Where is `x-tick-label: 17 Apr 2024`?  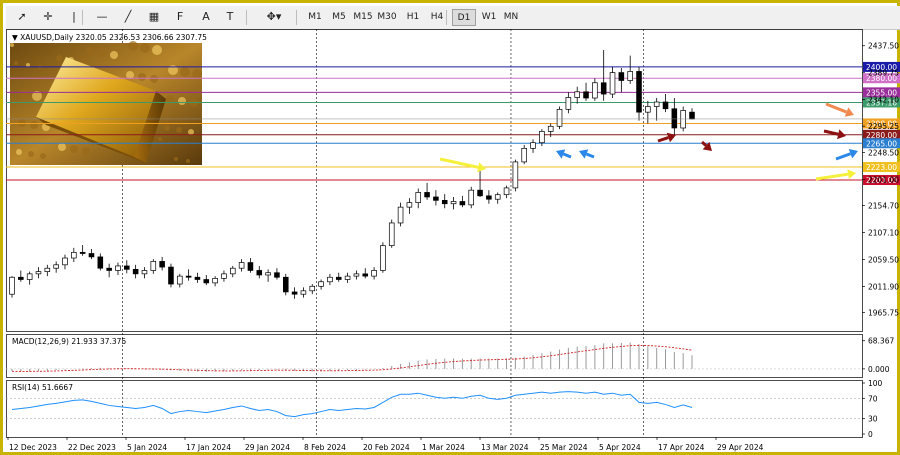 x-tick-label: 17 Apr 2024 is located at coordinates (681, 447).